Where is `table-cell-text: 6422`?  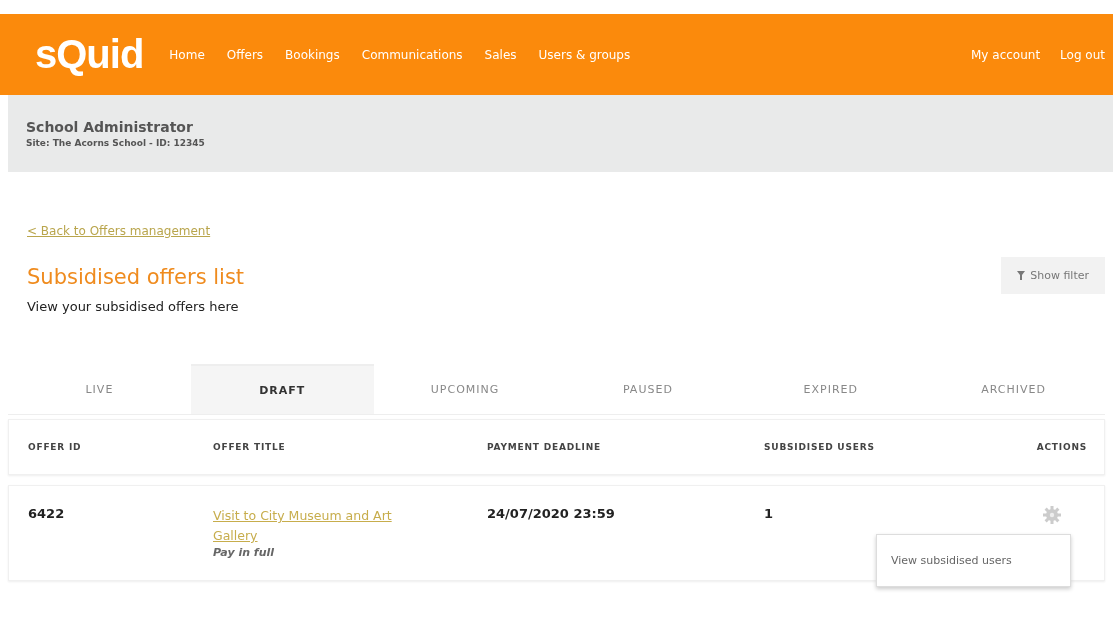 table-cell-text: 6422 is located at coordinates (47, 513).